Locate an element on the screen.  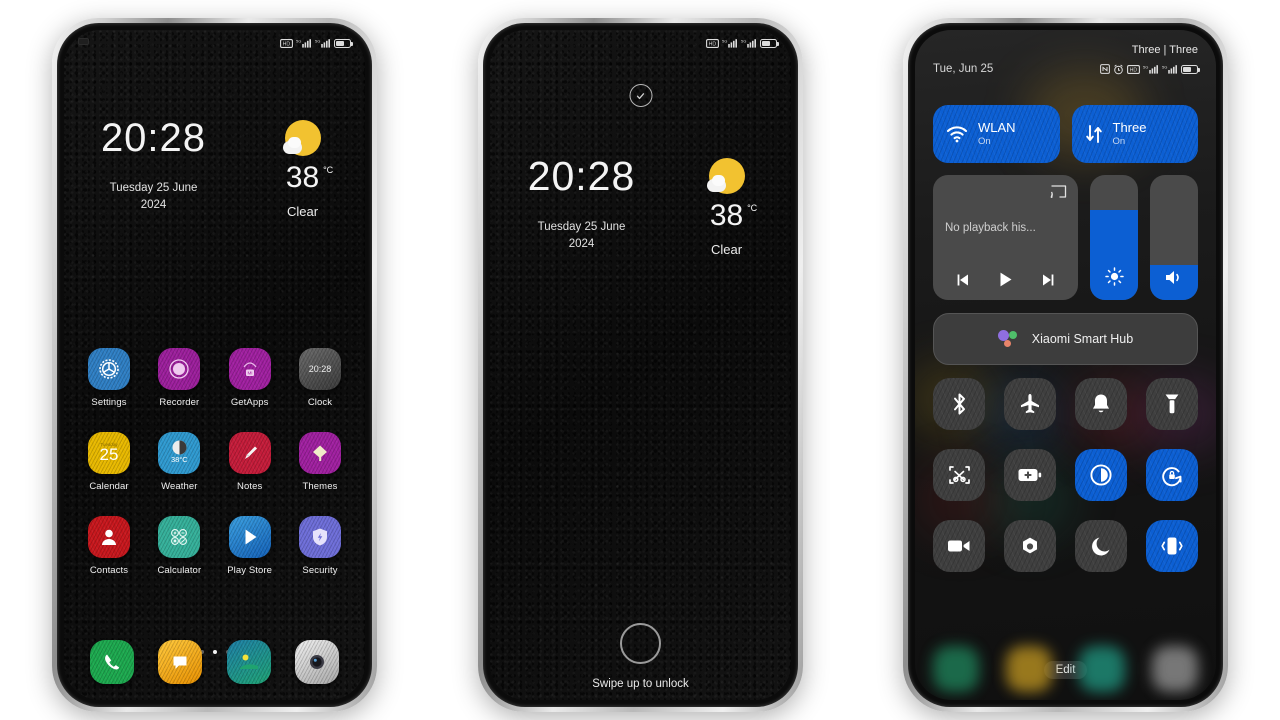
battery-icon is located at coordinates (769, 43).